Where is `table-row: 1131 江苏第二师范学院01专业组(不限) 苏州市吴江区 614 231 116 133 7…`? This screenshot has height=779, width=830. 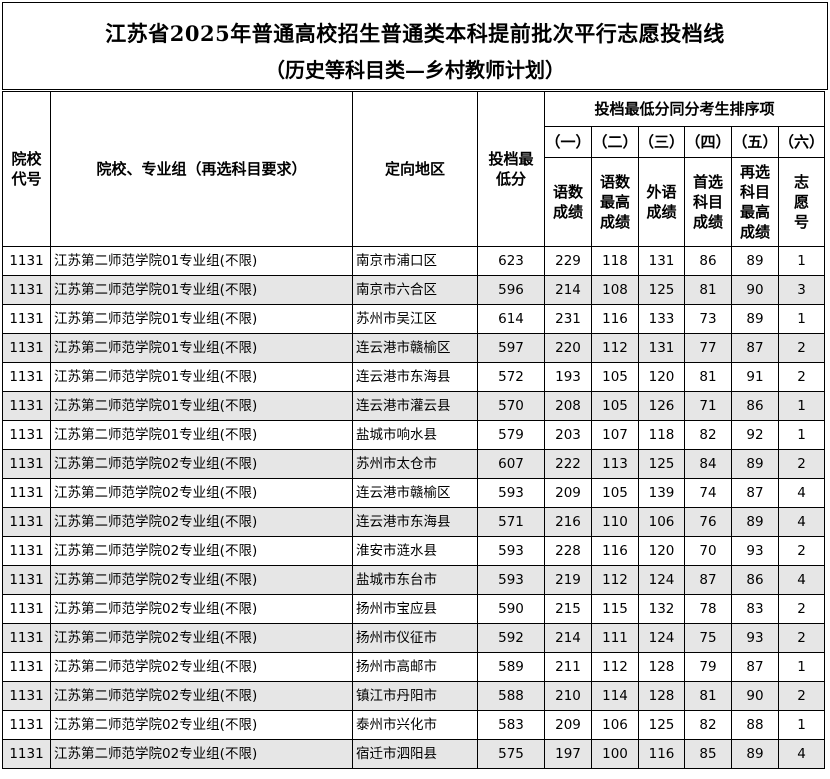
table-row: 1131 江苏第二师范学院01专业组(不限) 苏州市吴江区 614 231 116 133 7… is located at coordinates (414, 319).